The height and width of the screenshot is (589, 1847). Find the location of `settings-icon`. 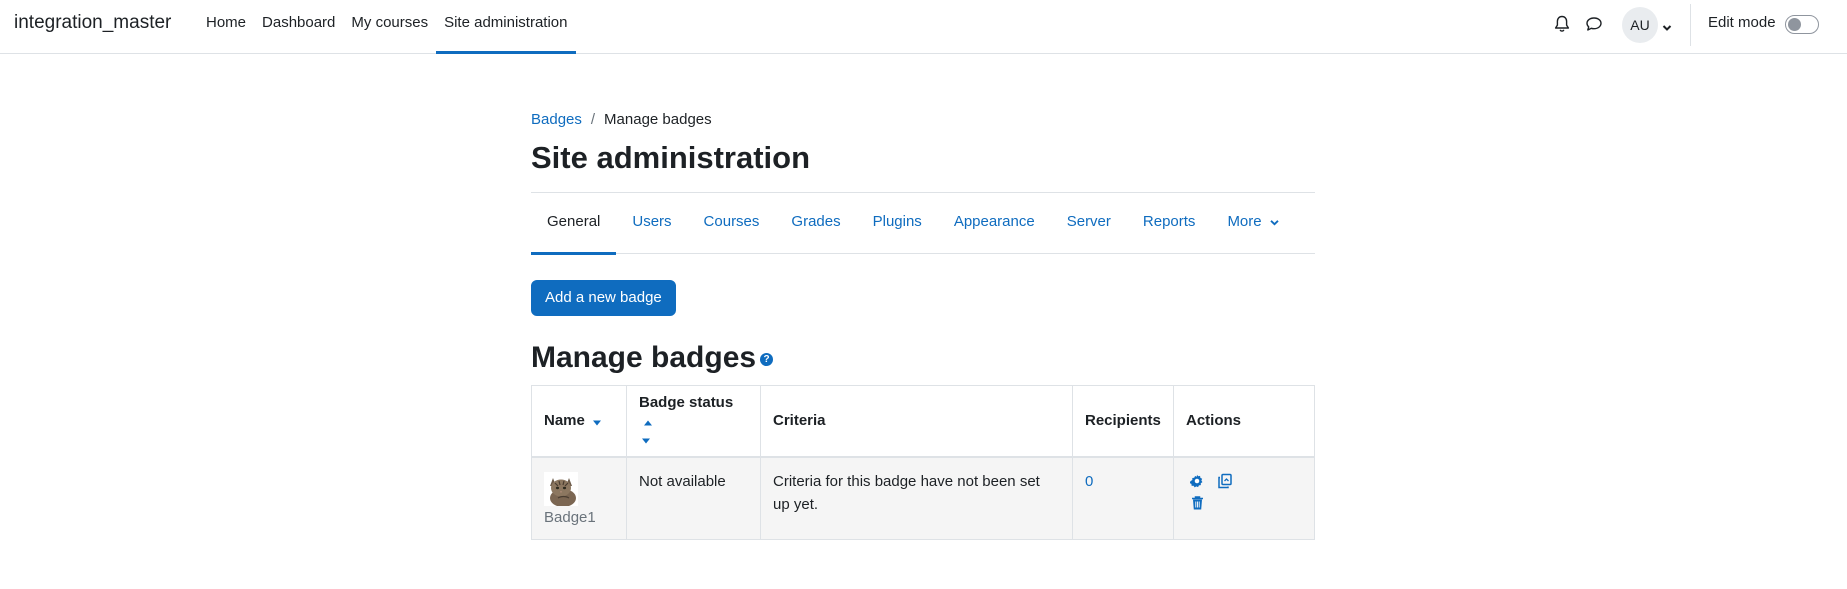

settings-icon is located at coordinates (1197, 481).